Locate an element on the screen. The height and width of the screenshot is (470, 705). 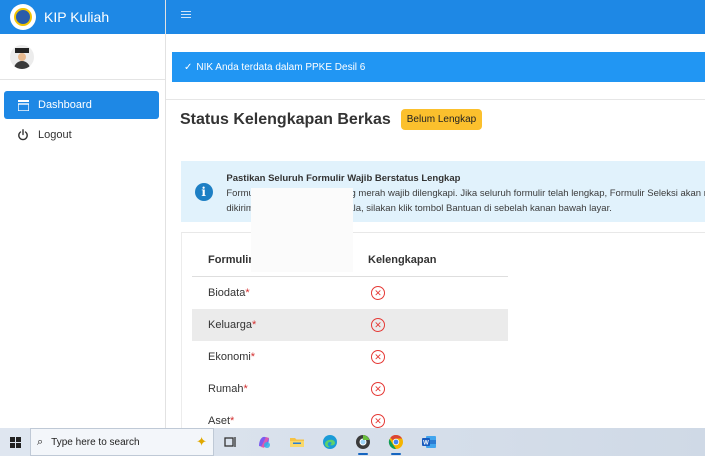
brand-name: KIP Kuliah is located at coordinates (77, 17).